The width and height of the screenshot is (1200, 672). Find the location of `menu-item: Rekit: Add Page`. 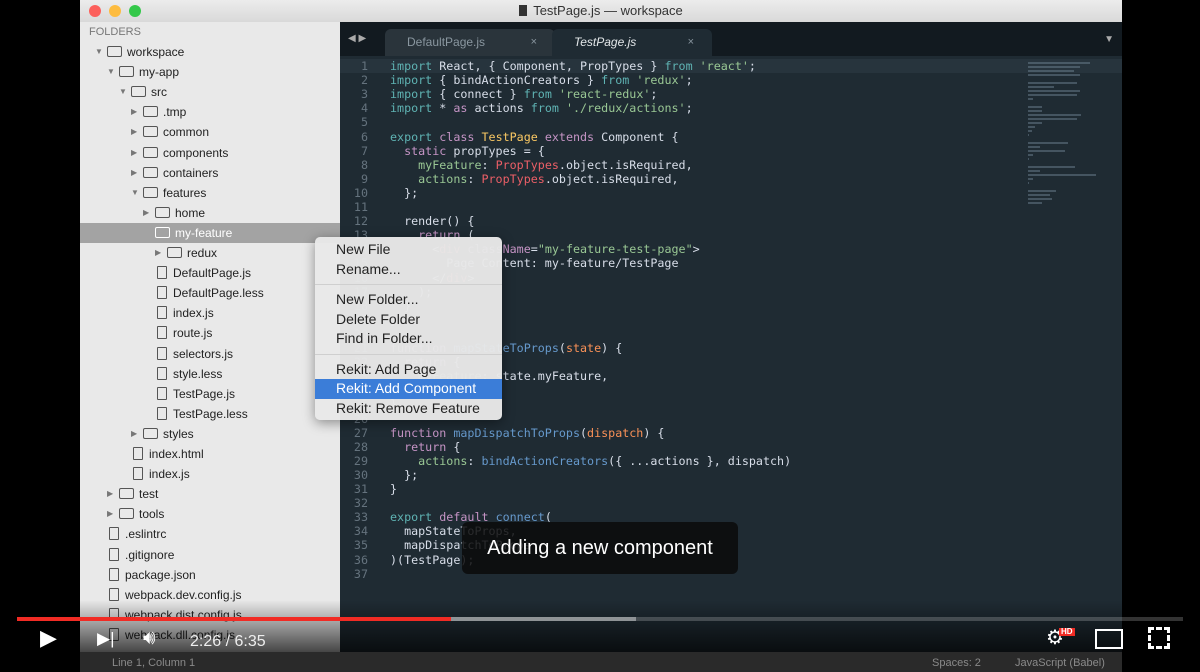

menu-item: Rekit: Add Page is located at coordinates (408, 370).